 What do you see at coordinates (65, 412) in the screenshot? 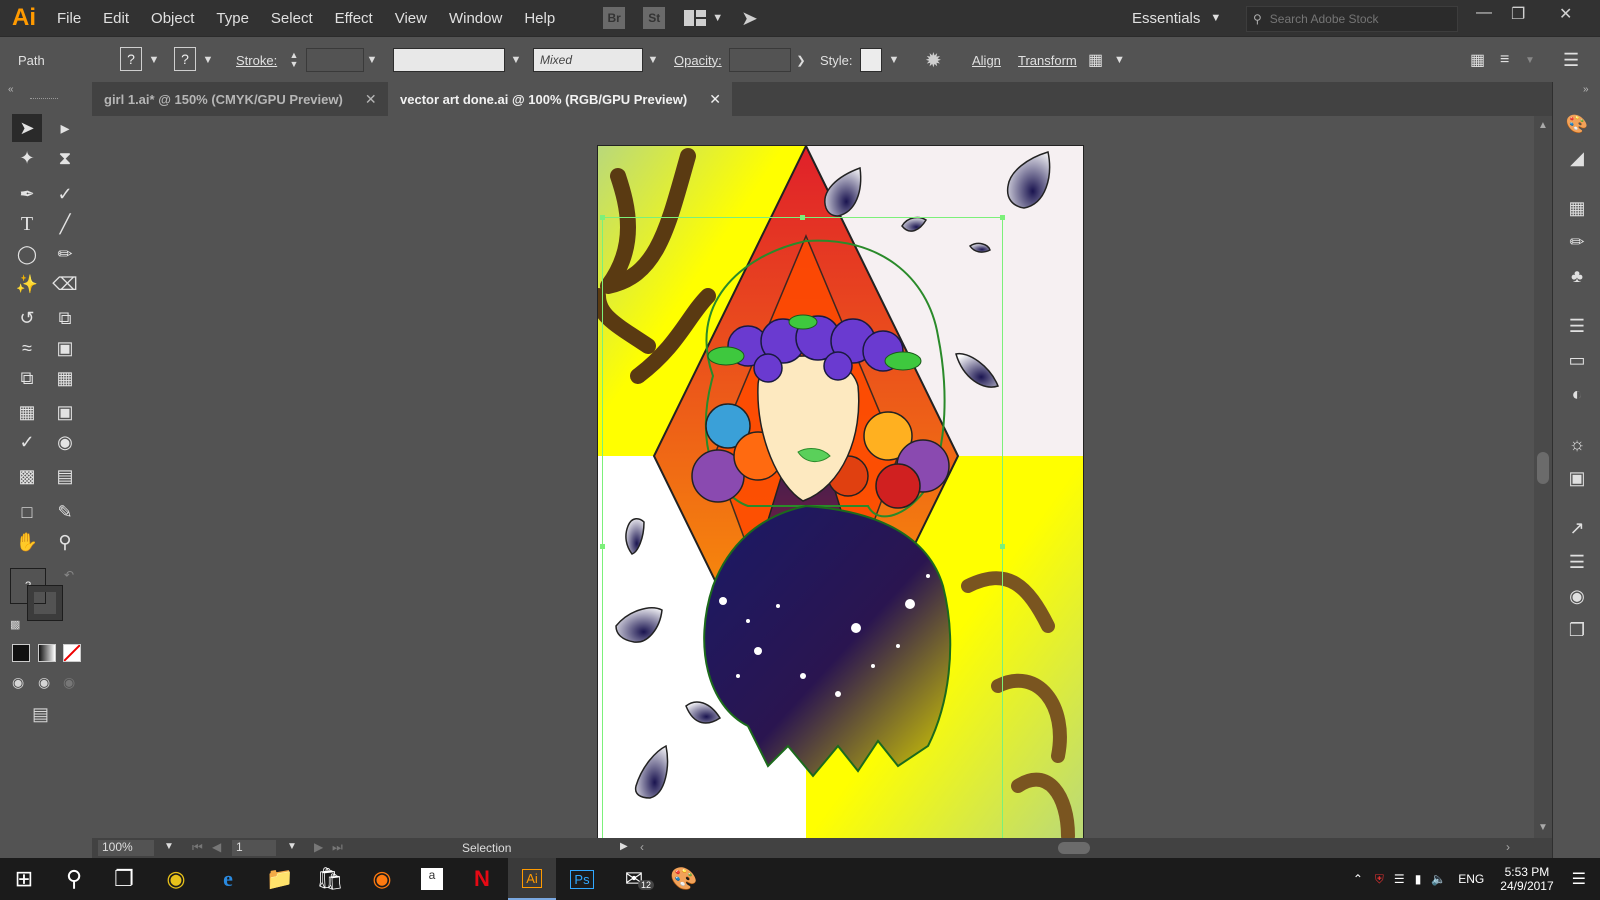
I see `gradient-tool-icon: ▣` at bounding box center [65, 412].